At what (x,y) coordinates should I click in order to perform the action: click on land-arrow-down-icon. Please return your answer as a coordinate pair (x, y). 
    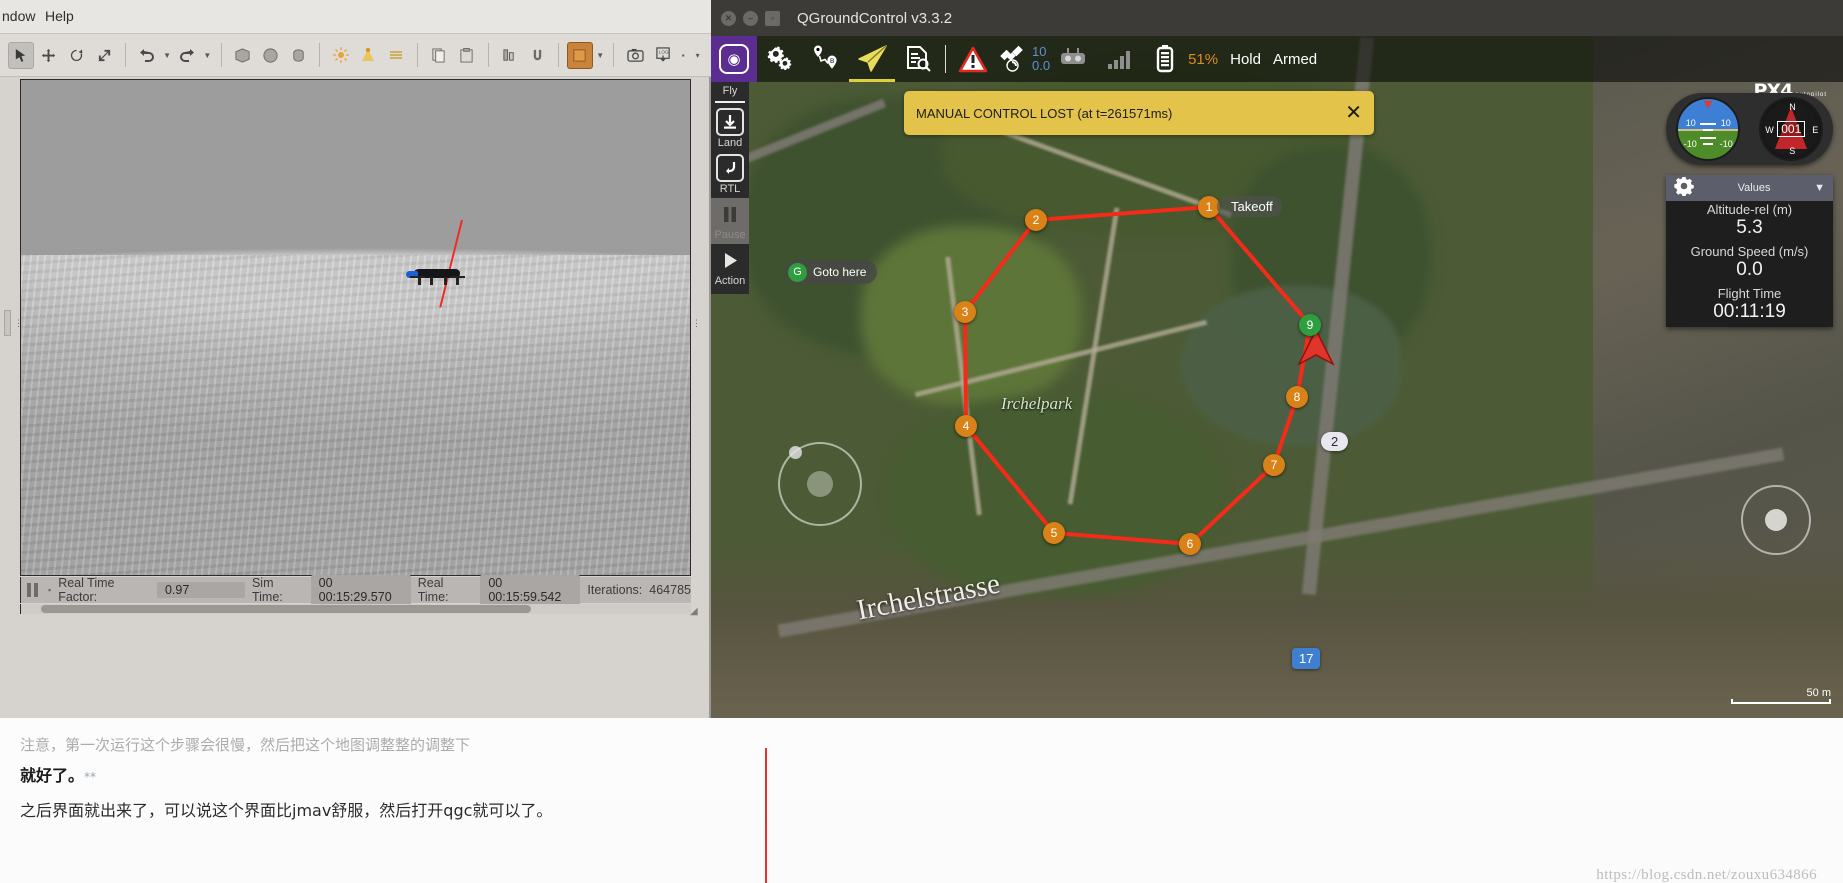
    Looking at the image, I should click on (730, 122).